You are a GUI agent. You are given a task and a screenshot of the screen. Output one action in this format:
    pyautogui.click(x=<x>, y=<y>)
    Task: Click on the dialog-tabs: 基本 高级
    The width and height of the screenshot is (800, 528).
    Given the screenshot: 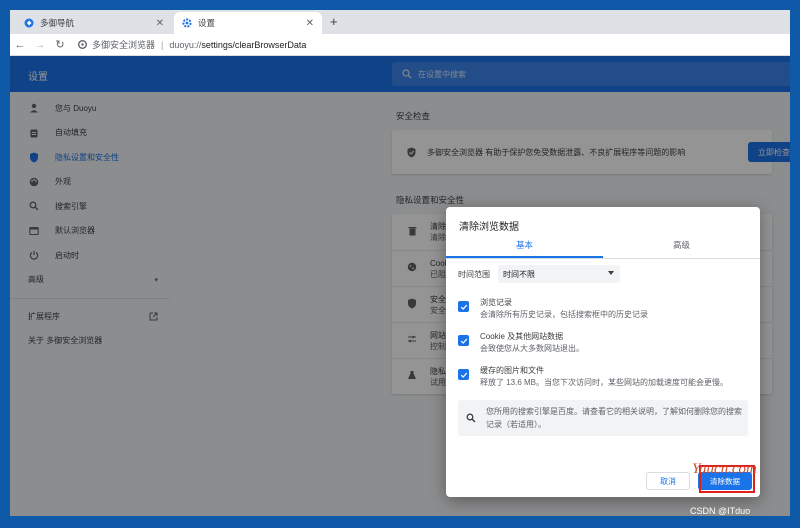 What is the action you would take?
    pyautogui.click(x=603, y=246)
    